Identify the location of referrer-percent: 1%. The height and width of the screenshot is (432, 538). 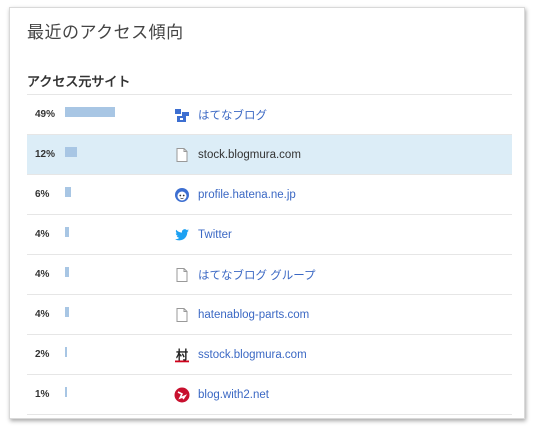
(42, 394).